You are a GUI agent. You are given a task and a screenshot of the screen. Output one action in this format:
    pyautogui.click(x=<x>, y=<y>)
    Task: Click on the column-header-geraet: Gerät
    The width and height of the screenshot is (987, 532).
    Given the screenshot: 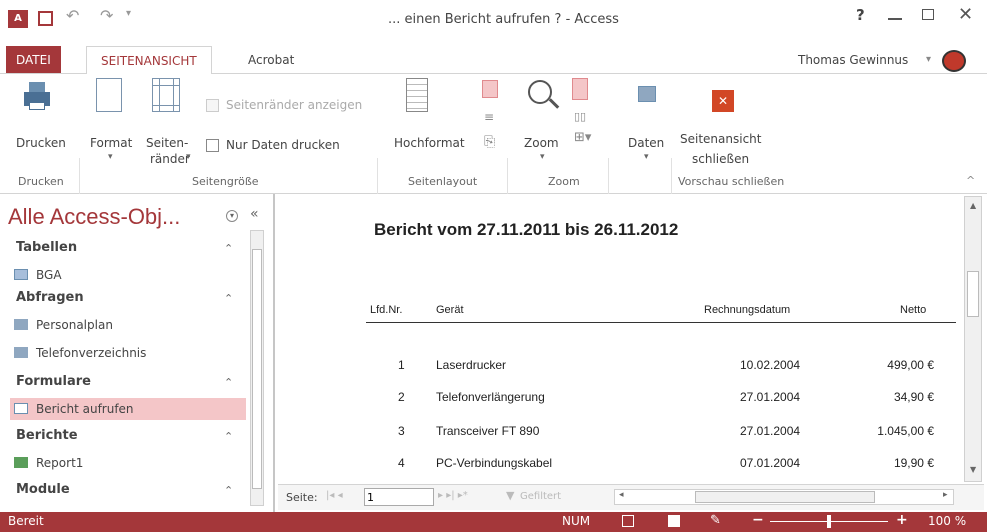 What is the action you would take?
    pyautogui.click(x=450, y=310)
    